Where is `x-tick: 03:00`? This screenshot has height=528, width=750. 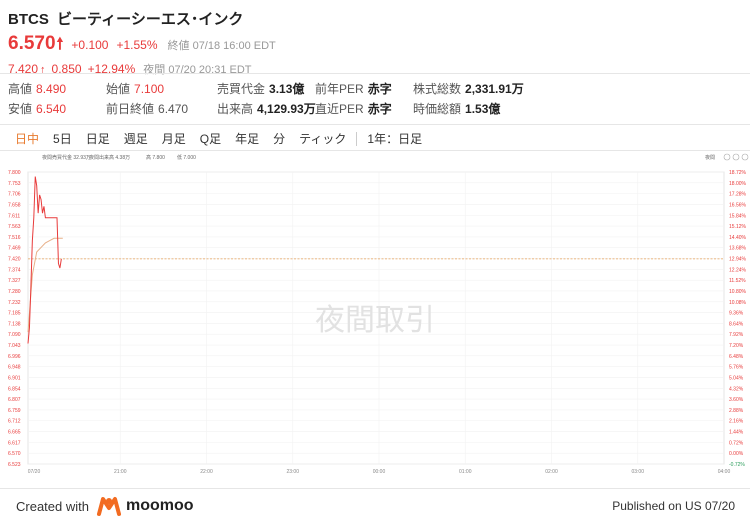
x-tick: 03:00 is located at coordinates (637, 472).